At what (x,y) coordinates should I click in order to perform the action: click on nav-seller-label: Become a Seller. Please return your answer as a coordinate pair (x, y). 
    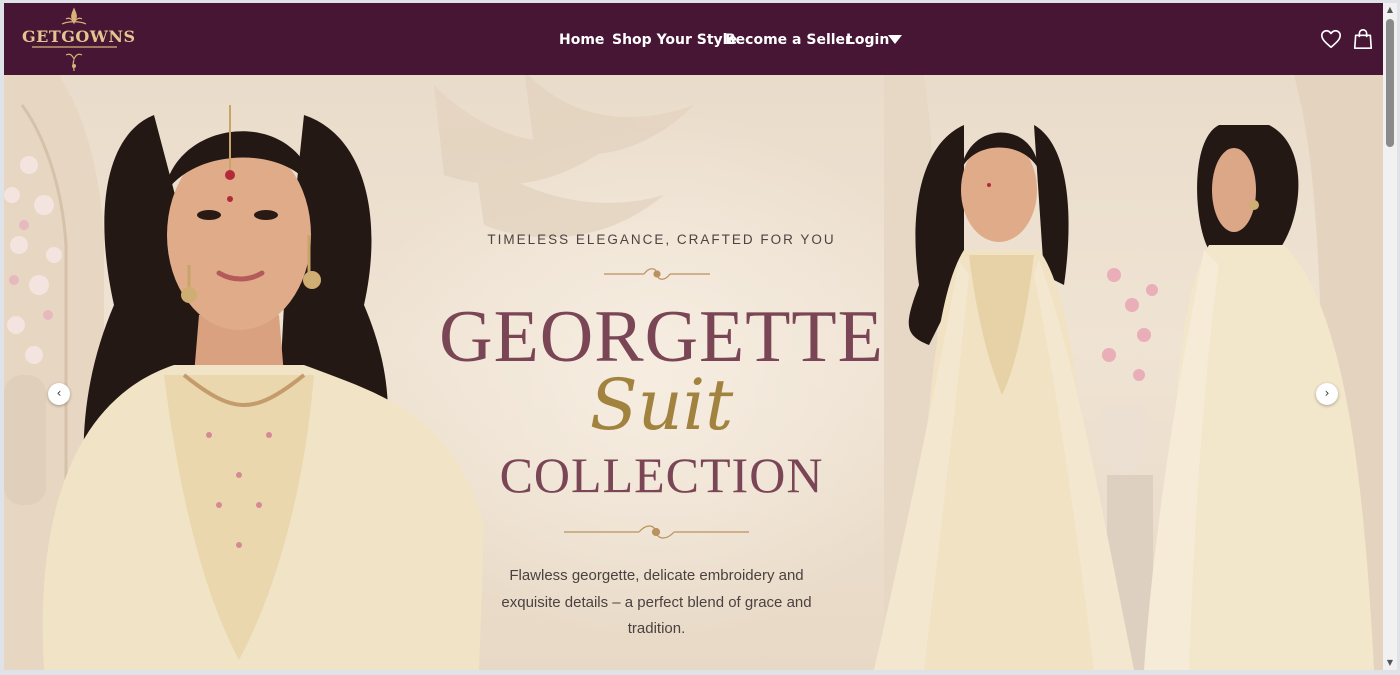
    Looking at the image, I should click on (788, 40).